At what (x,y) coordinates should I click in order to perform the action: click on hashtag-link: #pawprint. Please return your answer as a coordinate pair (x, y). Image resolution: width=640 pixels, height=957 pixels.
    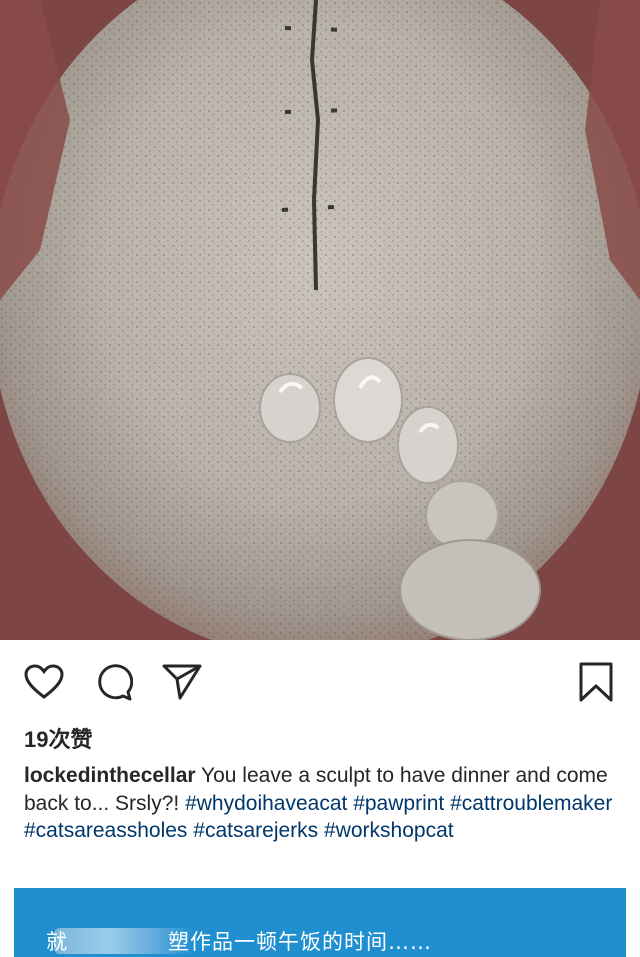
    Looking at the image, I should click on (398, 803).